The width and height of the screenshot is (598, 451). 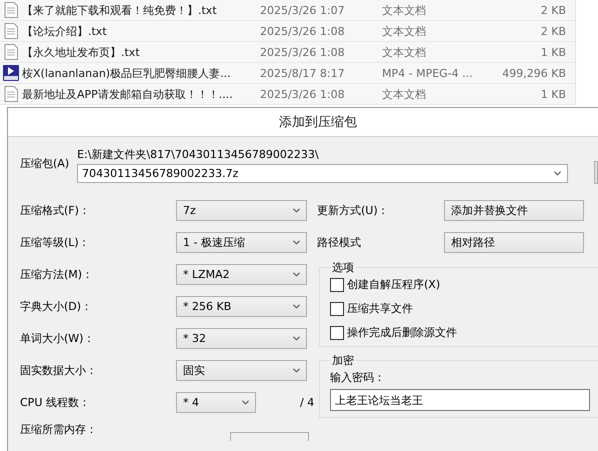 What do you see at coordinates (57, 274) in the screenshot?
I see `field-label: 压缩方法(M)：` at bounding box center [57, 274].